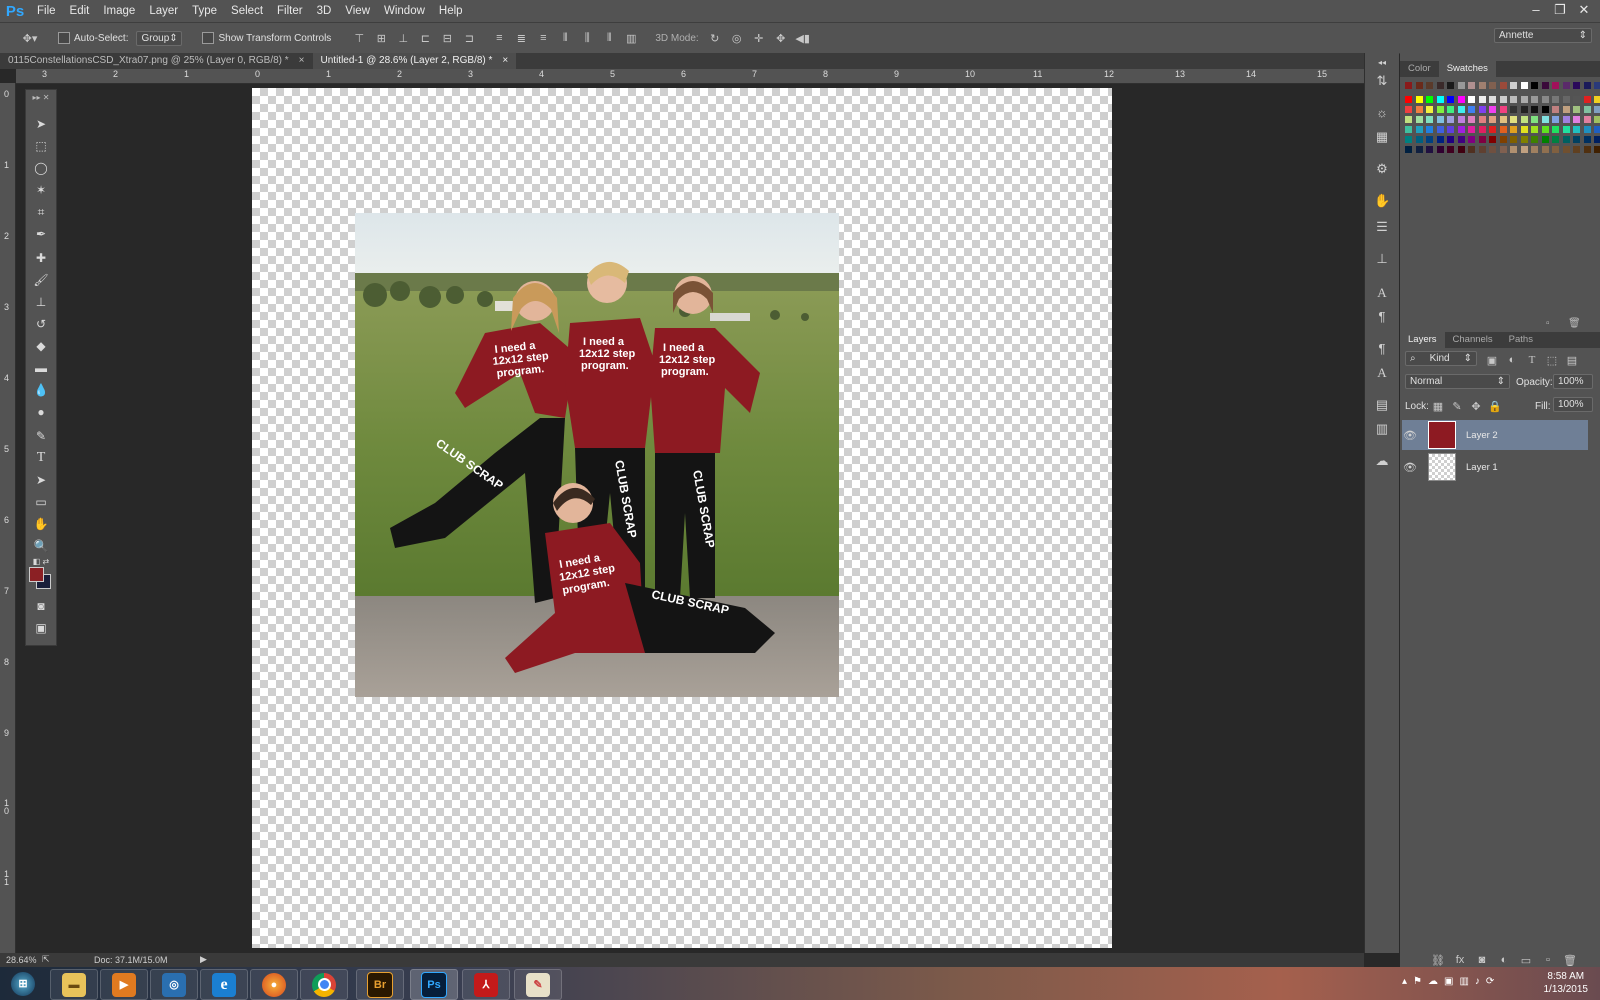 The width and height of the screenshot is (1600, 1000). What do you see at coordinates (1477, 981) in the screenshot?
I see `volume-icon: ♪` at bounding box center [1477, 981].